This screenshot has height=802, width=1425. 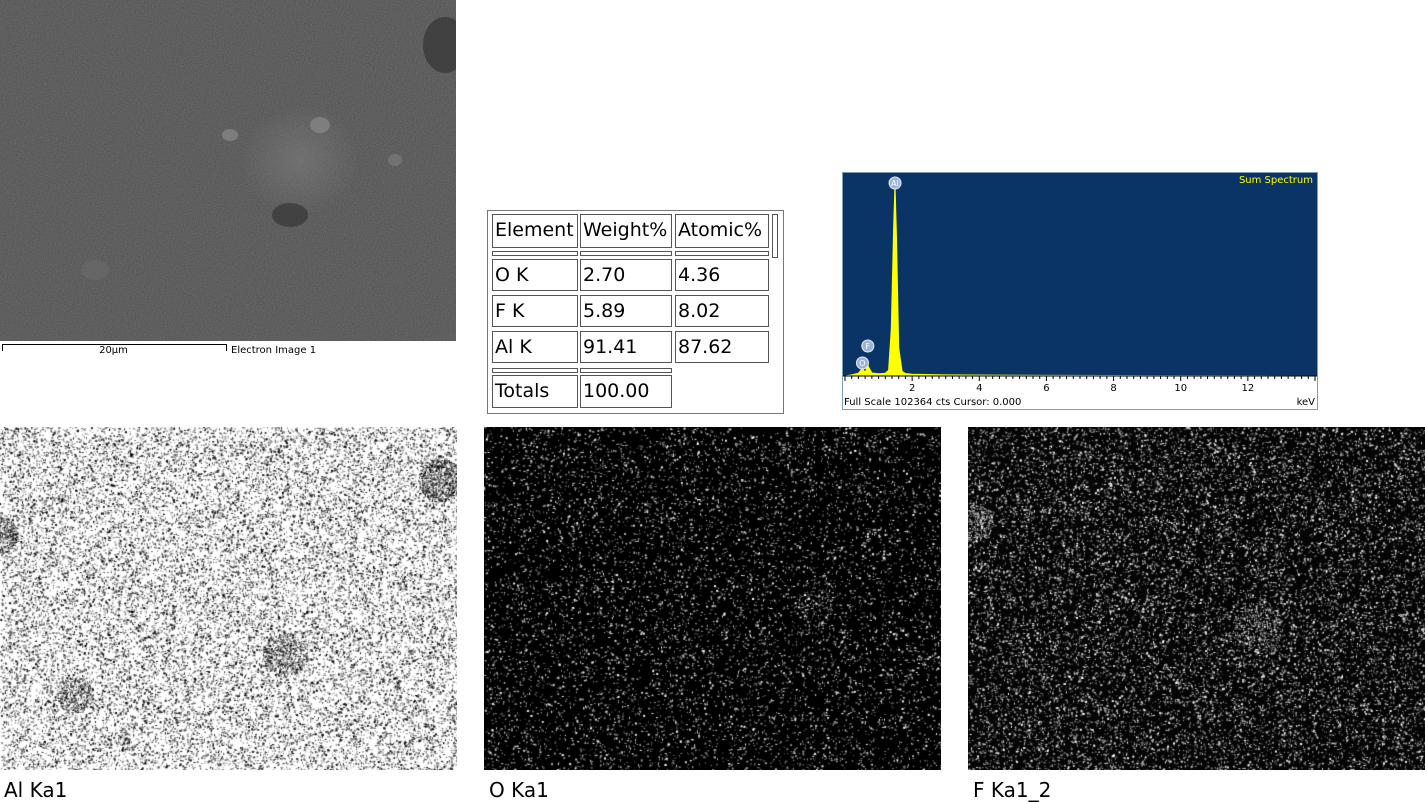 What do you see at coordinates (1305, 402) in the screenshot?
I see `spectrum-unit: keV` at bounding box center [1305, 402].